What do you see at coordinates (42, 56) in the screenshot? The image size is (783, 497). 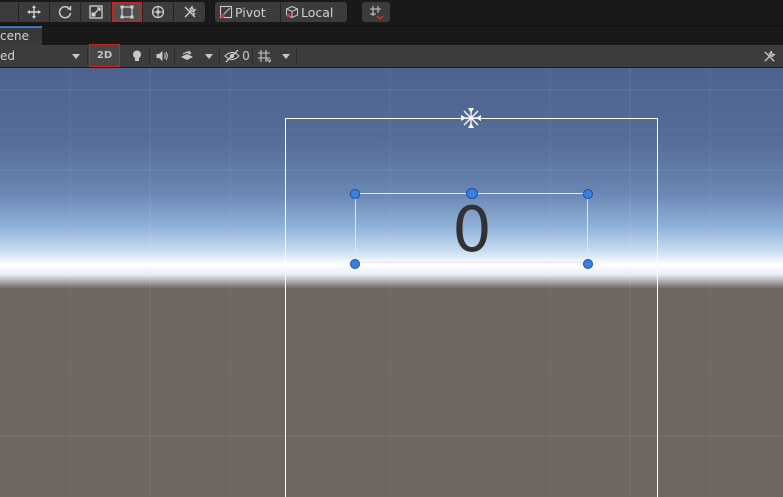 I see `shading-mode-dropdown: ed` at bounding box center [42, 56].